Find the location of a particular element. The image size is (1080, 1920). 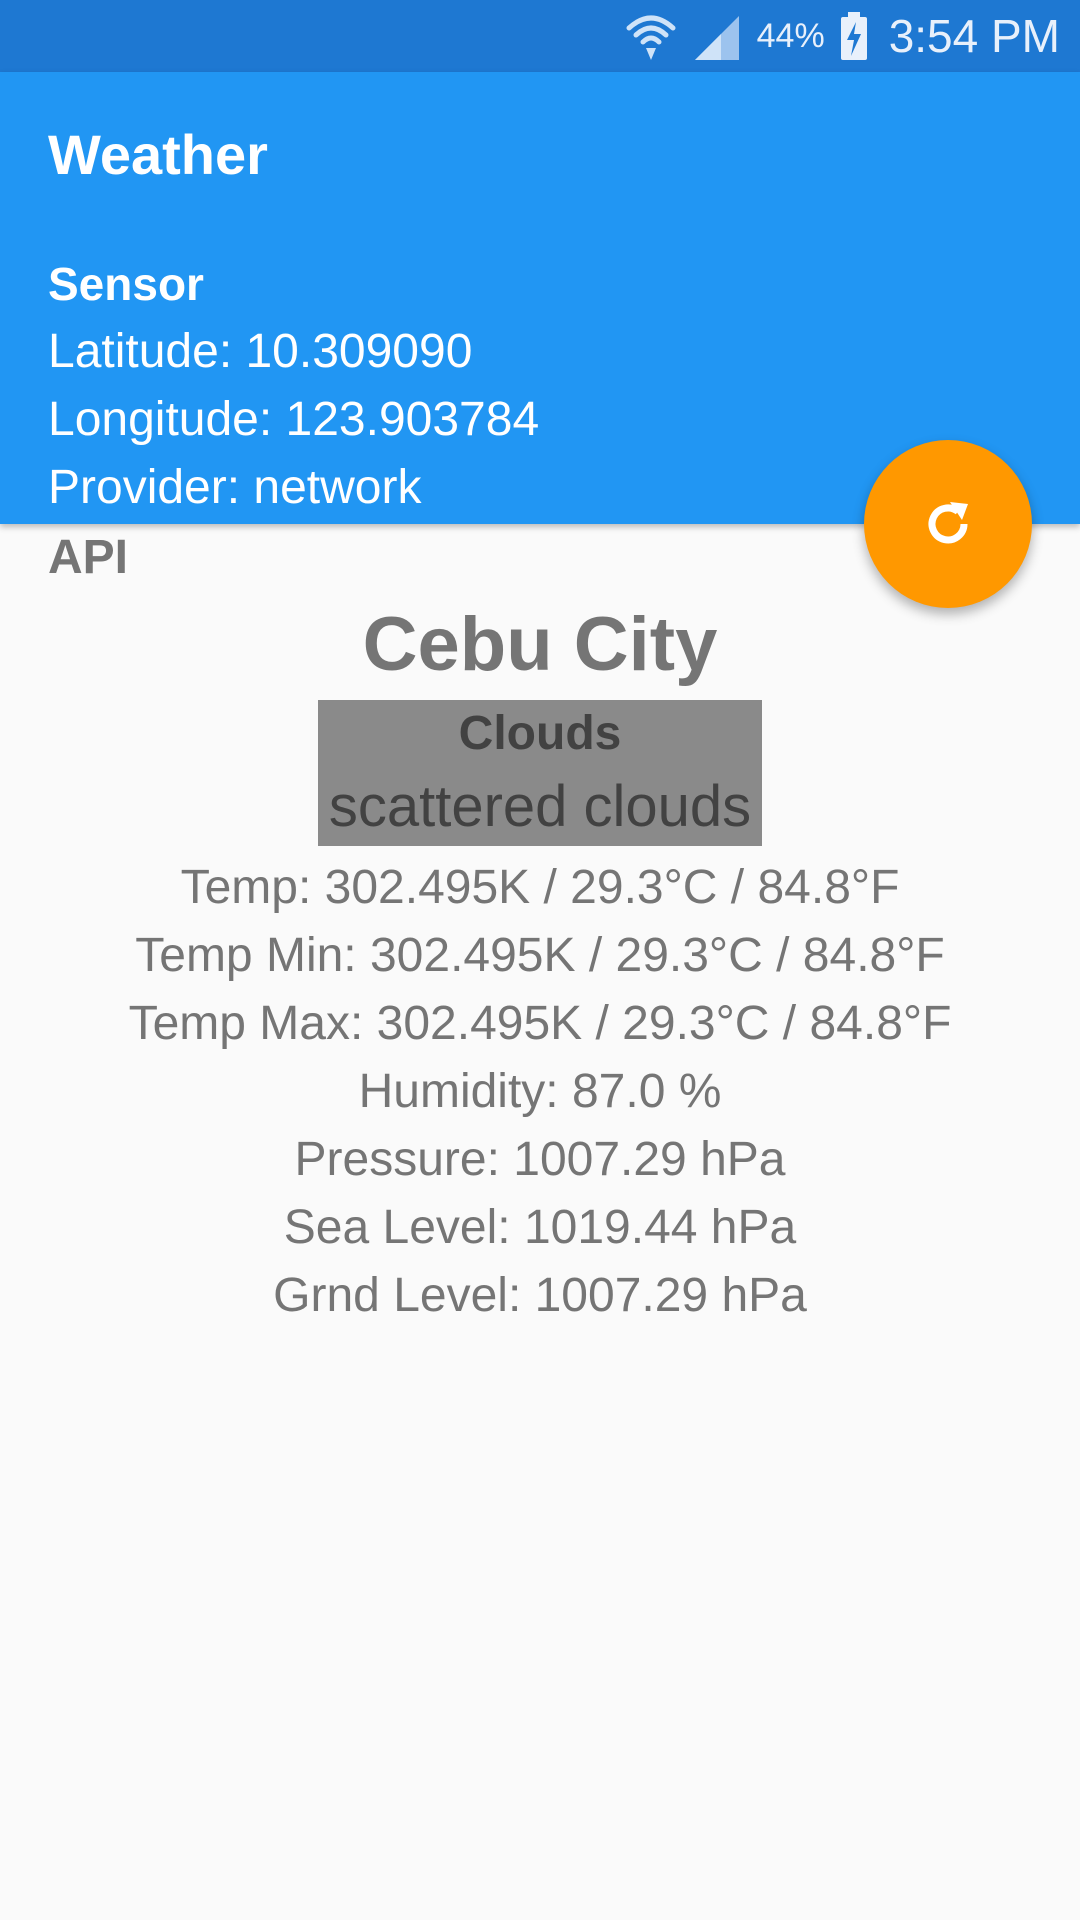

signal-icon is located at coordinates (716, 38).